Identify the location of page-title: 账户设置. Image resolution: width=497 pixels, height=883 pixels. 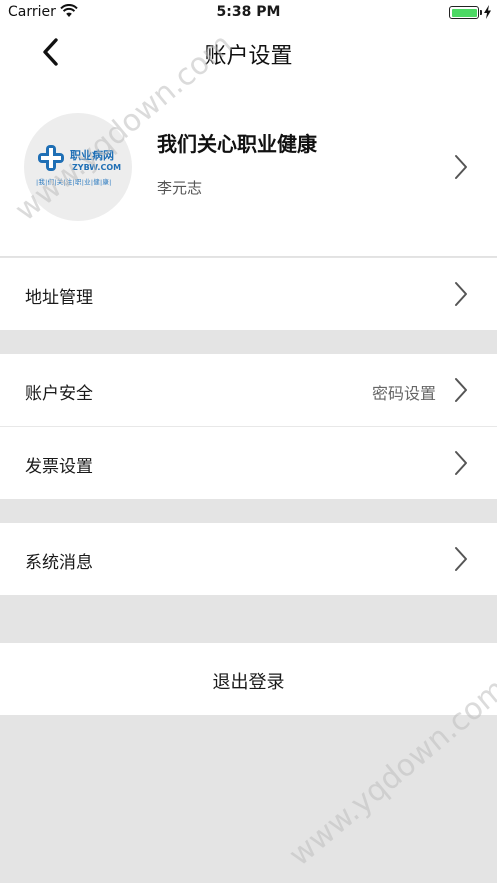
(248, 56).